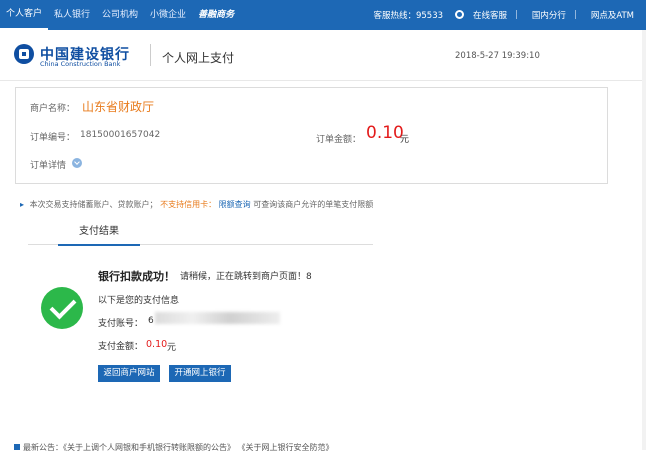 This screenshot has height=453, width=646. What do you see at coordinates (22, 204) in the screenshot?
I see `arrow-icon: ▸` at bounding box center [22, 204].